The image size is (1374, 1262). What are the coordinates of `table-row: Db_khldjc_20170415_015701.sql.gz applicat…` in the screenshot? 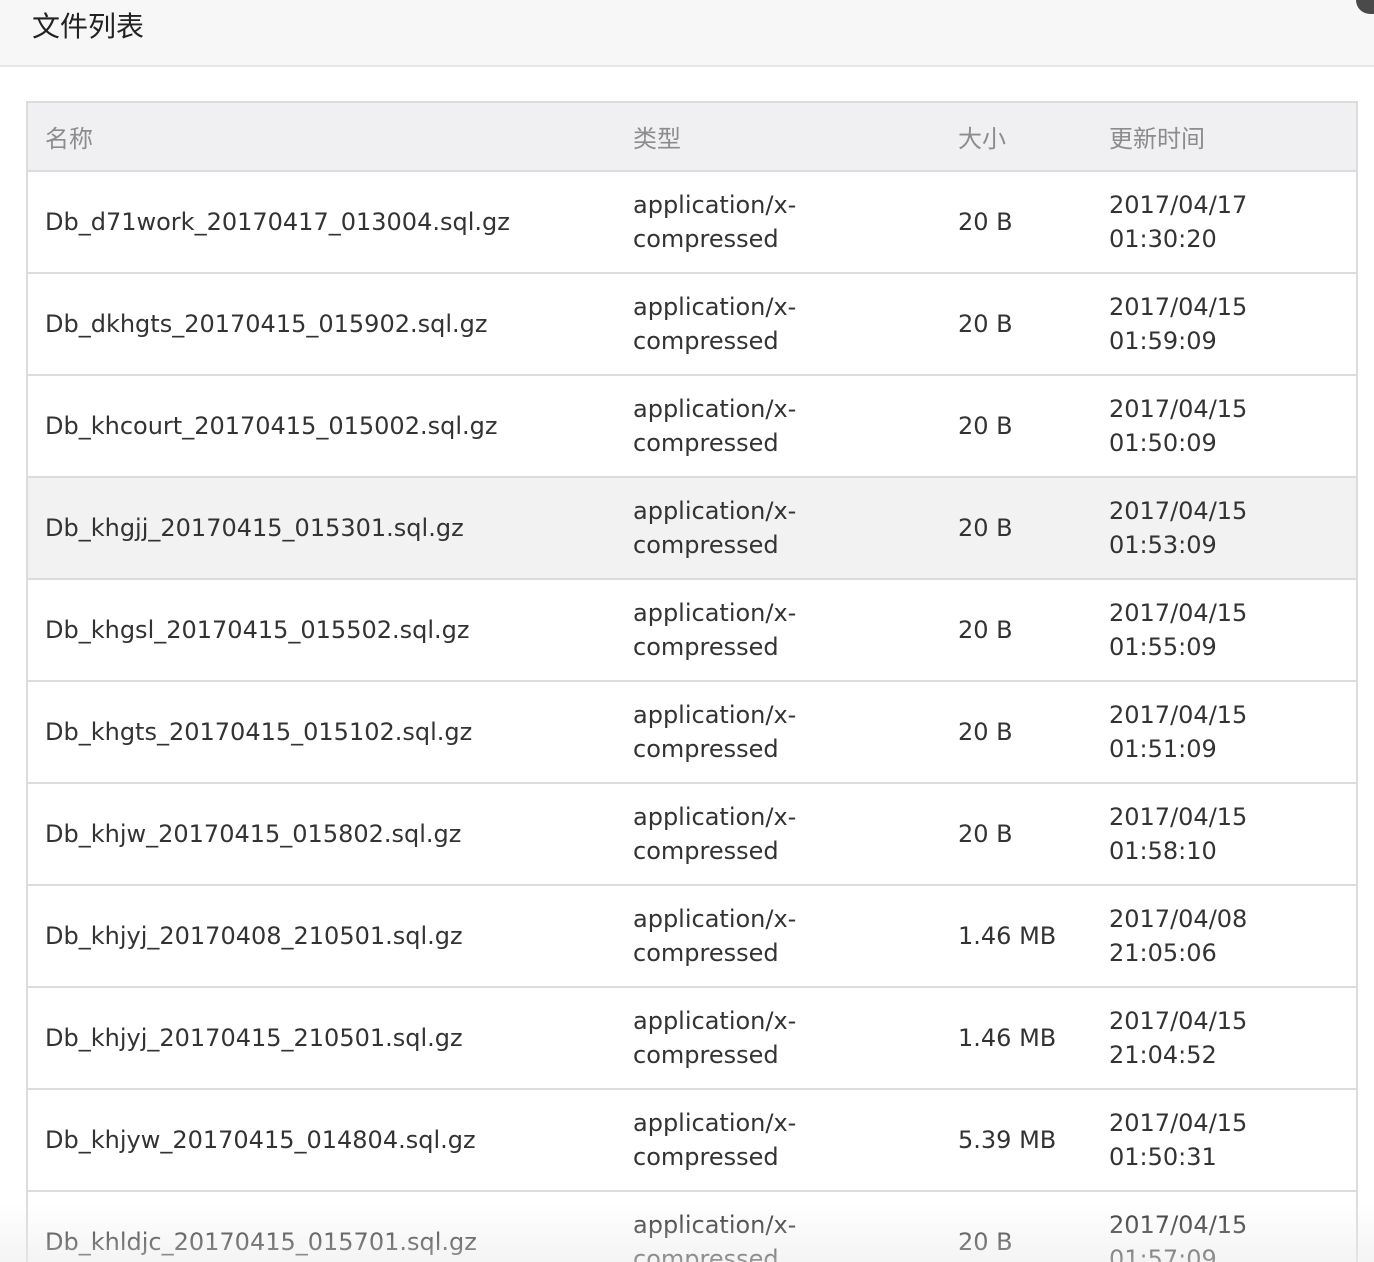 It's located at (692, 1226).